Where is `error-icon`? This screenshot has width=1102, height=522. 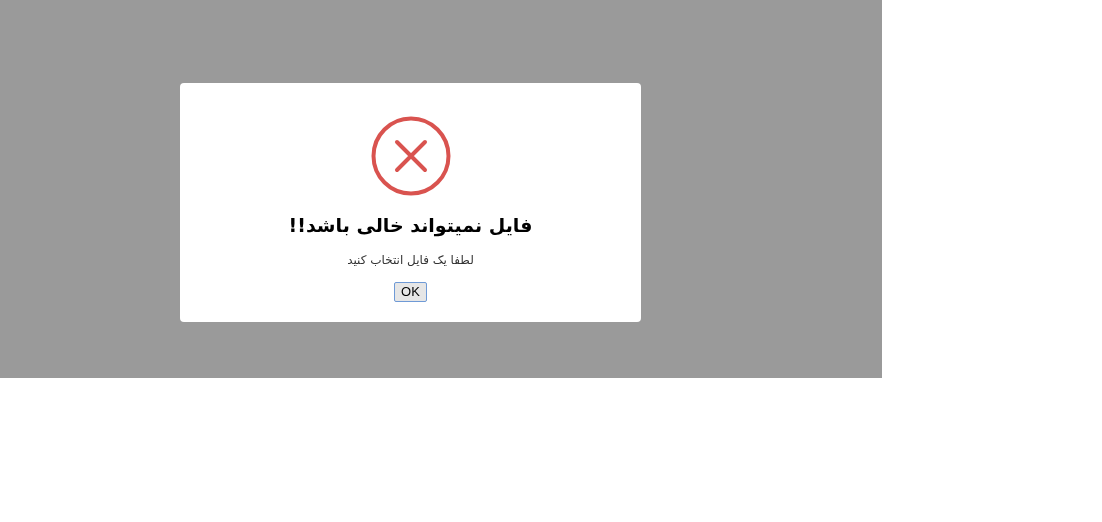 error-icon is located at coordinates (410, 156).